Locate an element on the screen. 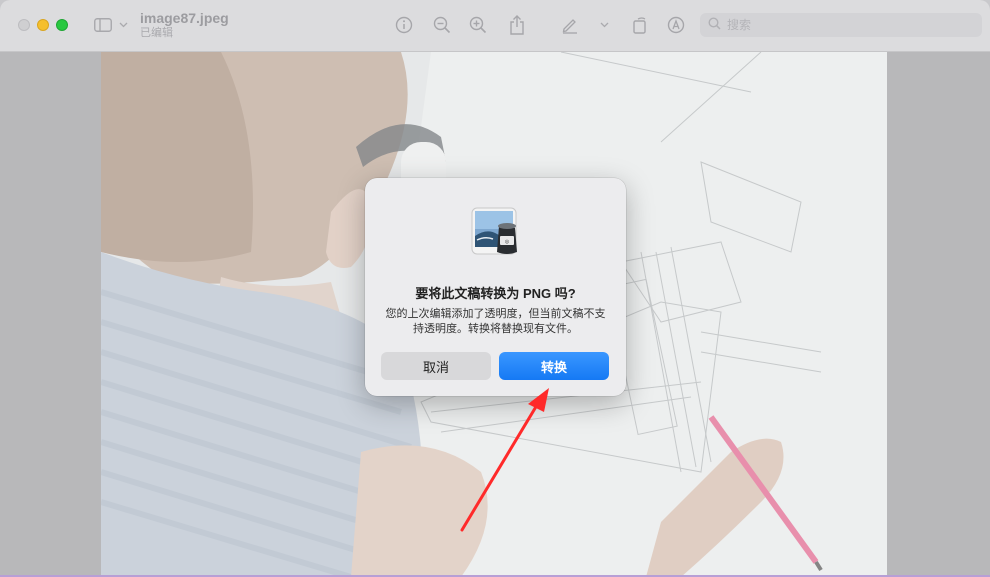  share-icon is located at coordinates (517, 25).